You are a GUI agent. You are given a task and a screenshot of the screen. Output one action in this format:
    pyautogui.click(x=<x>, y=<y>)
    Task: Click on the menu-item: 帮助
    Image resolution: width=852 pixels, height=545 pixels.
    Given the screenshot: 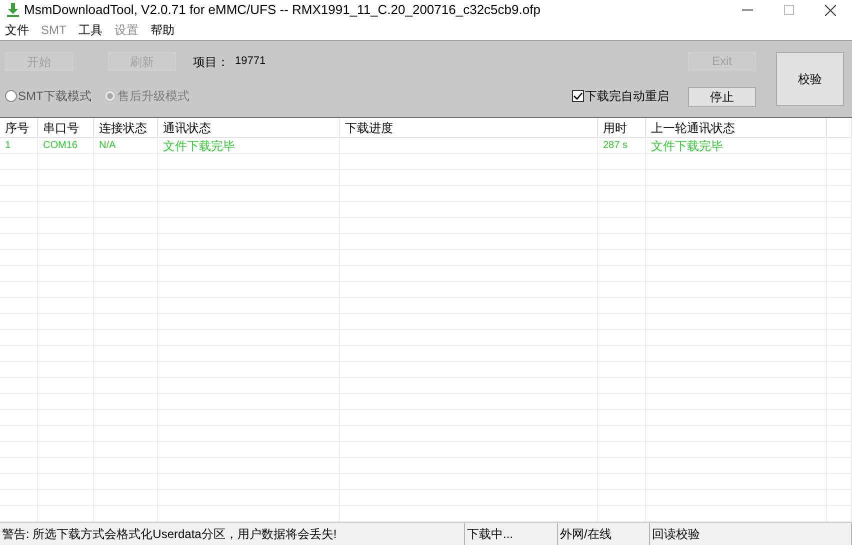 What is the action you would take?
    pyautogui.click(x=162, y=30)
    